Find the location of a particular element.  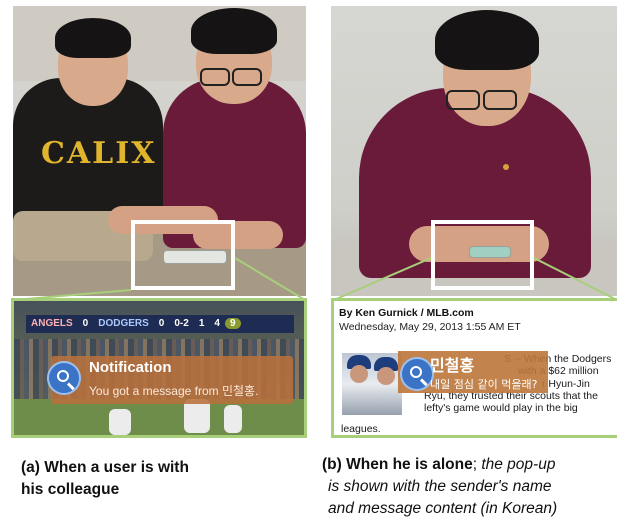

article-text-end: leagues. is located at coordinates (361, 429).